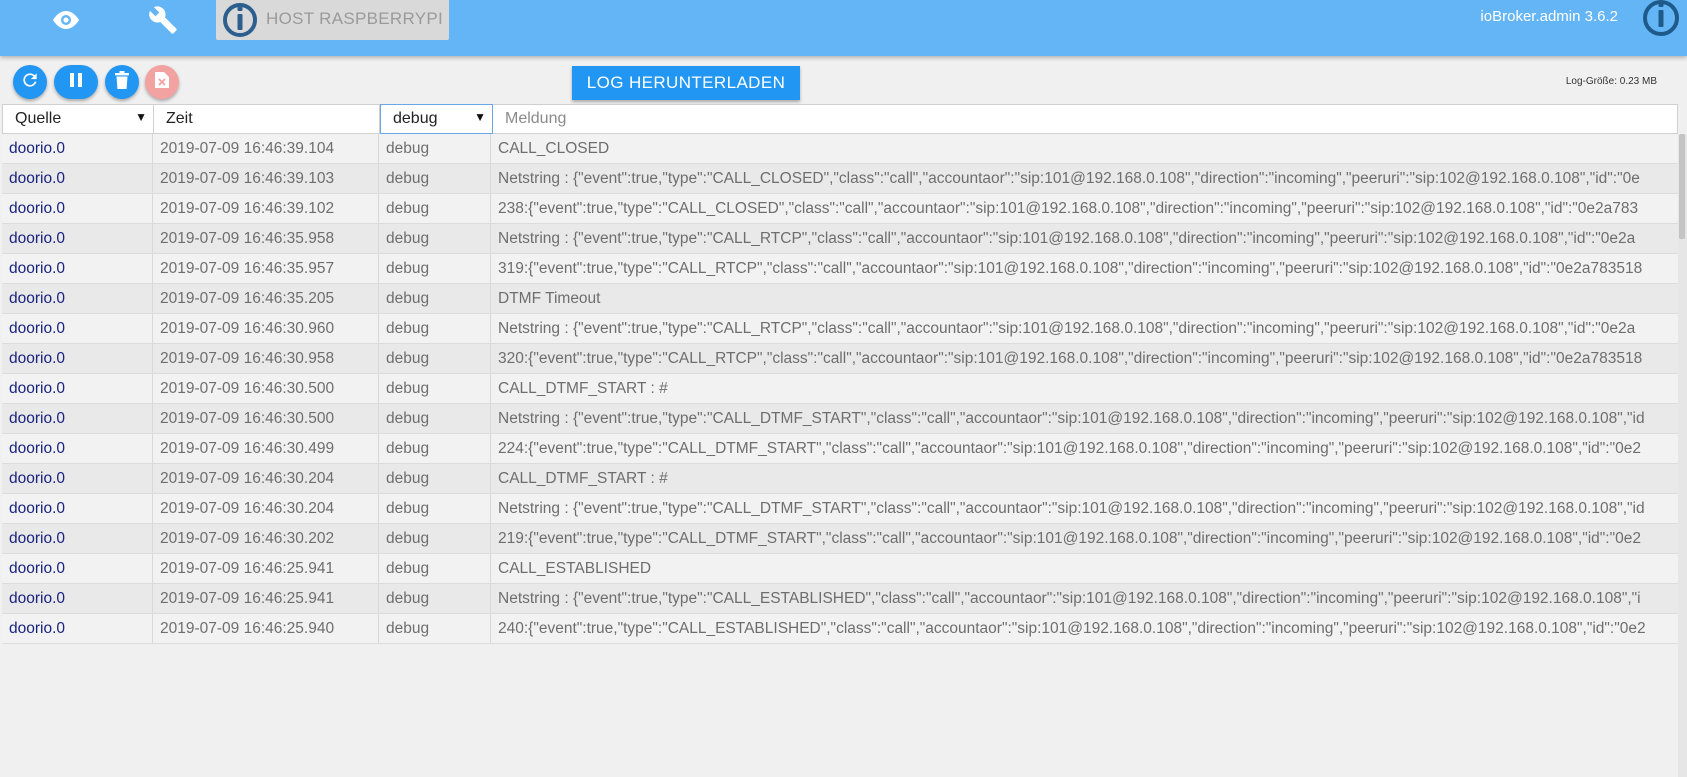  I want to click on host-selector: HOST RASPBERRYPI, so click(332, 20).